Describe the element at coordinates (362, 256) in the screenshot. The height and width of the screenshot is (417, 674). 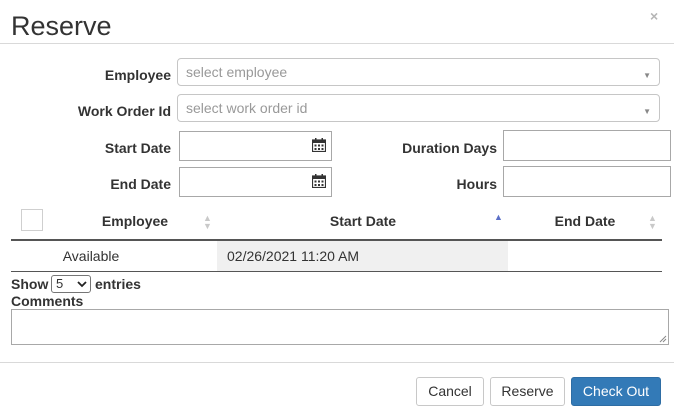
I see `cell-start-date: 02/26/2021 11:20 AM` at that location.